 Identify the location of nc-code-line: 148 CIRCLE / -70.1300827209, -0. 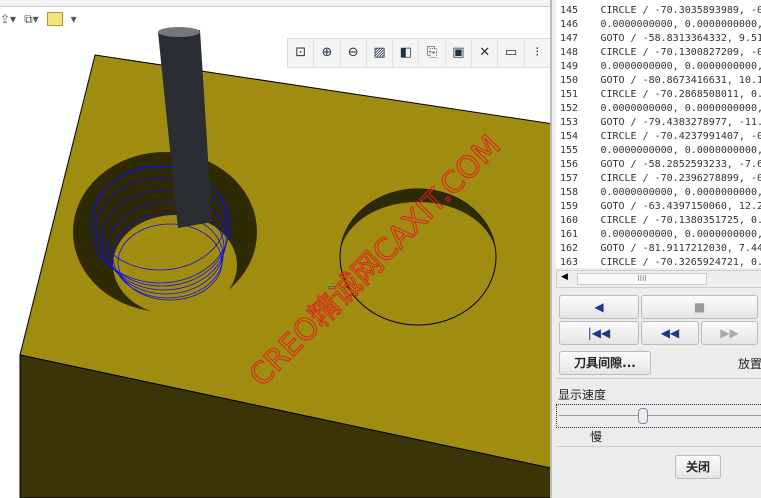
(658, 53).